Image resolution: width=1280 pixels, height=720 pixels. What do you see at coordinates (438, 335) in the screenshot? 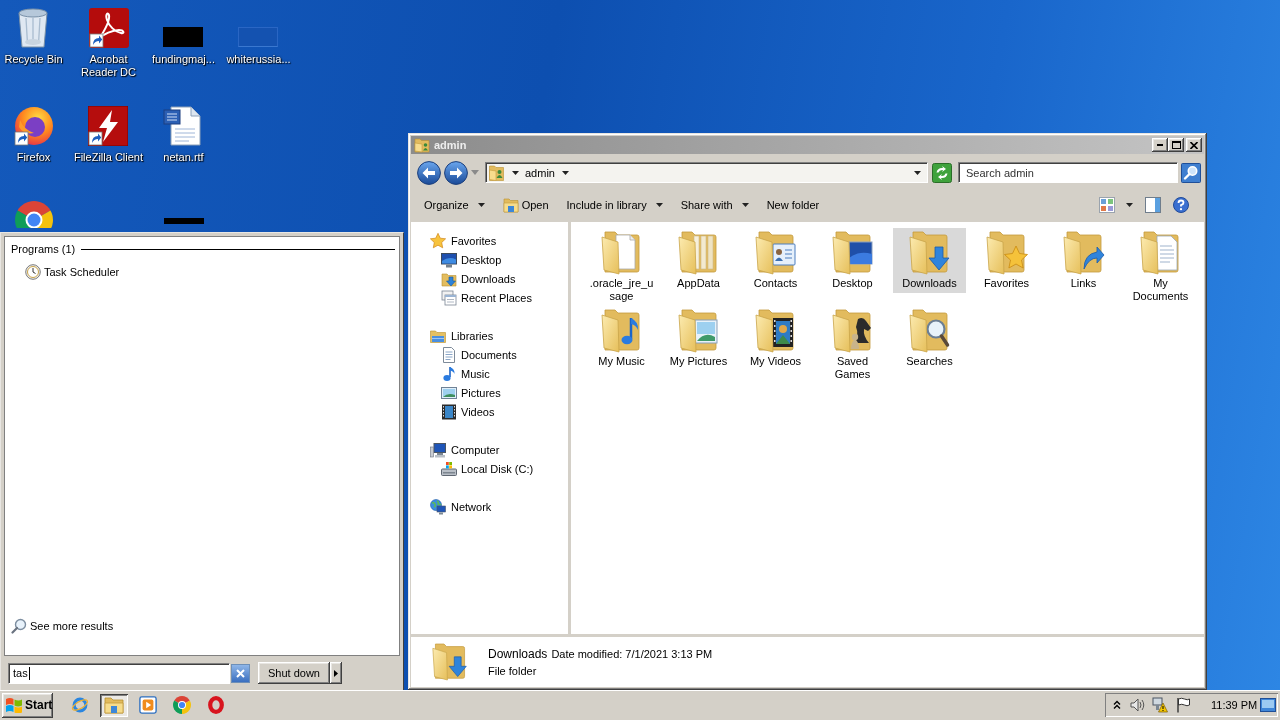
I see `library-icon` at bounding box center [438, 335].